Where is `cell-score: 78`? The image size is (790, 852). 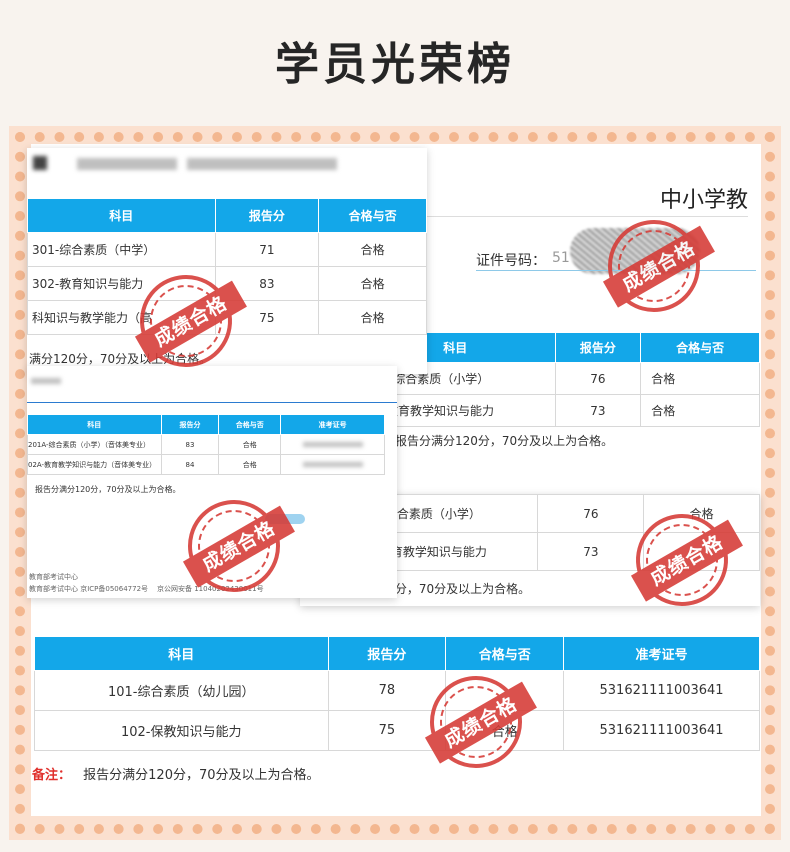
cell-score: 78 is located at coordinates (387, 690).